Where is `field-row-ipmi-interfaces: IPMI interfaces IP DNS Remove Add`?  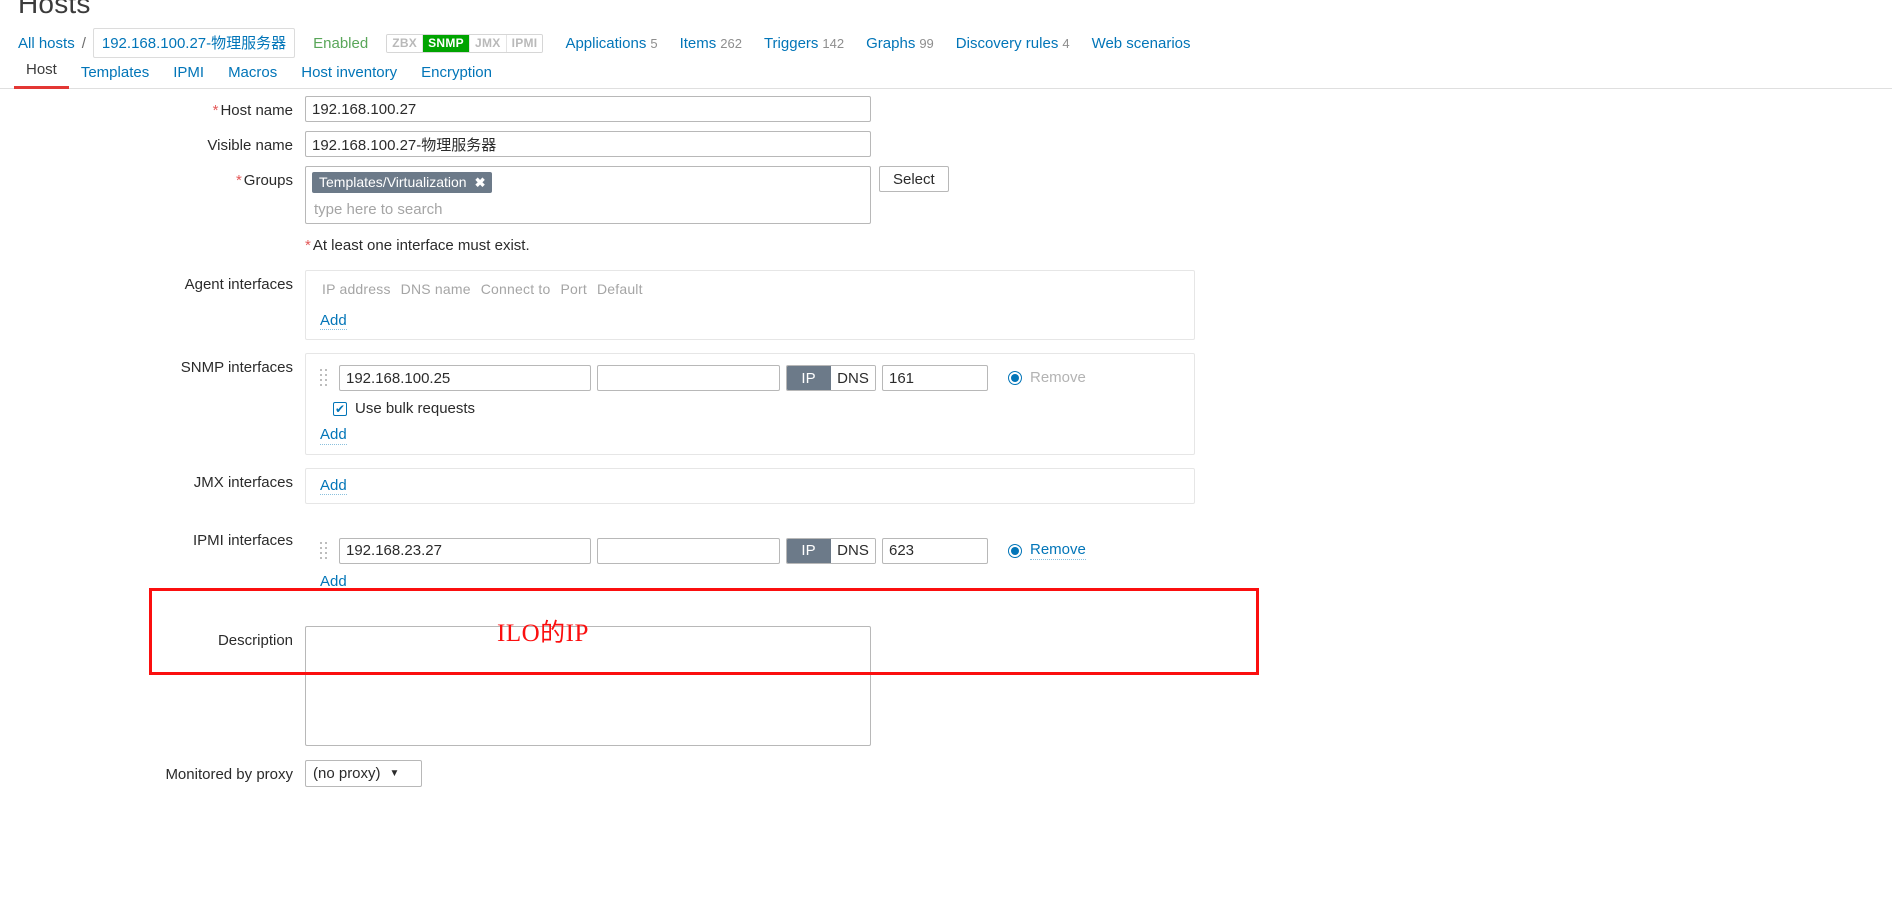 field-row-ipmi-interfaces: IPMI interfaces IP DNS Remove Add is located at coordinates (946, 563).